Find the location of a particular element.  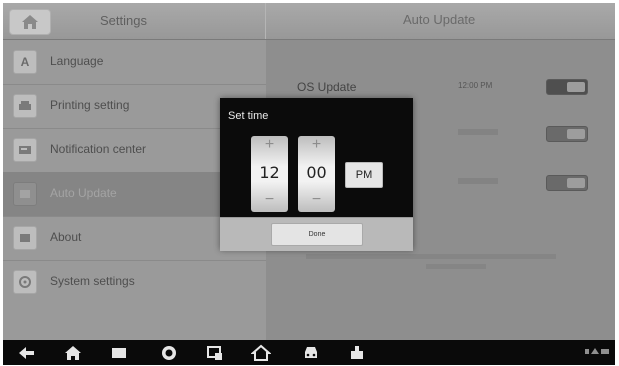

minute-decrement-button: − is located at coordinates (316, 200).